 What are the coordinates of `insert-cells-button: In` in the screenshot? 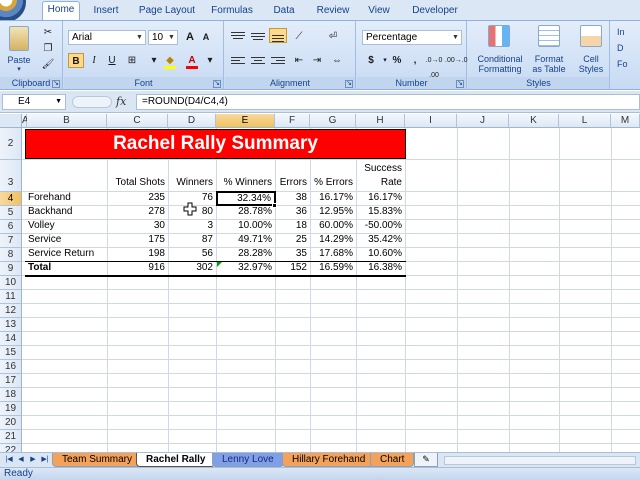 It's located at (628, 32).